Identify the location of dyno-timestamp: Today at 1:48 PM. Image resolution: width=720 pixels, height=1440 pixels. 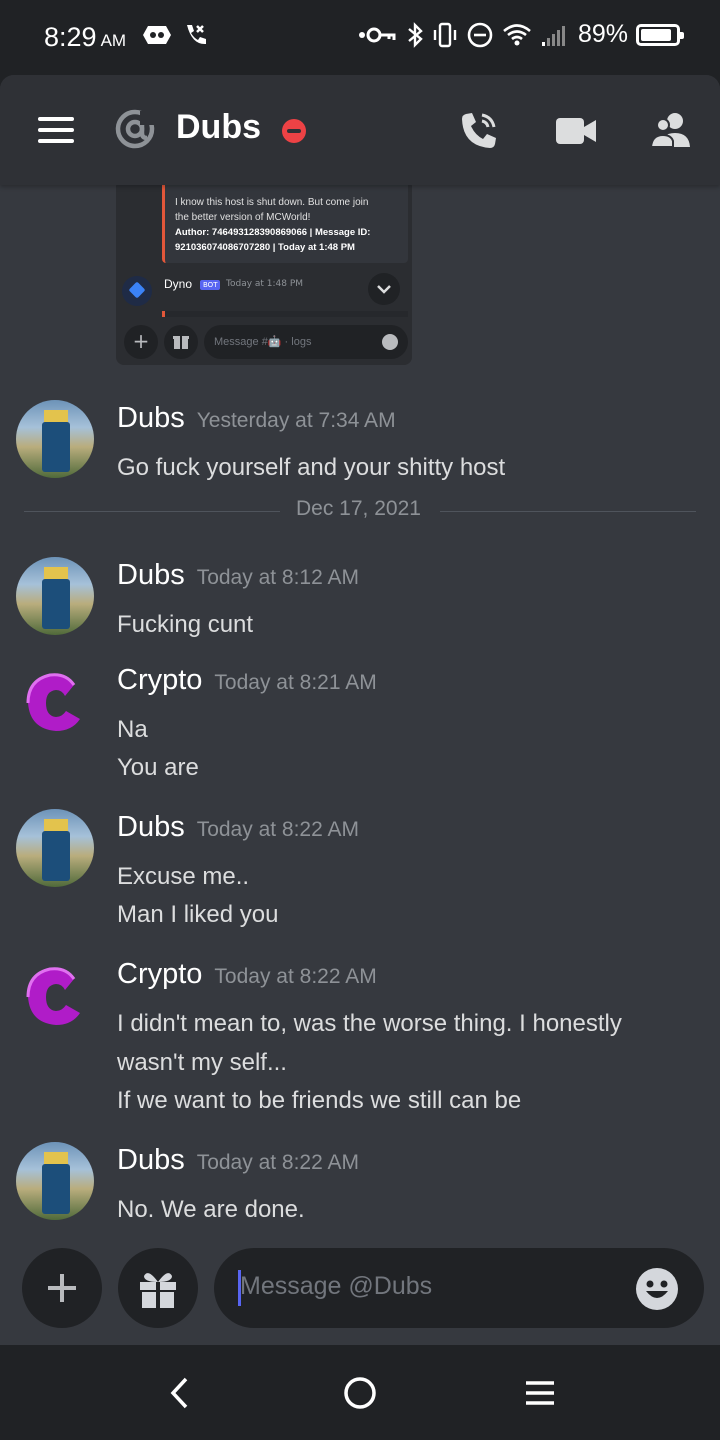
(265, 284).